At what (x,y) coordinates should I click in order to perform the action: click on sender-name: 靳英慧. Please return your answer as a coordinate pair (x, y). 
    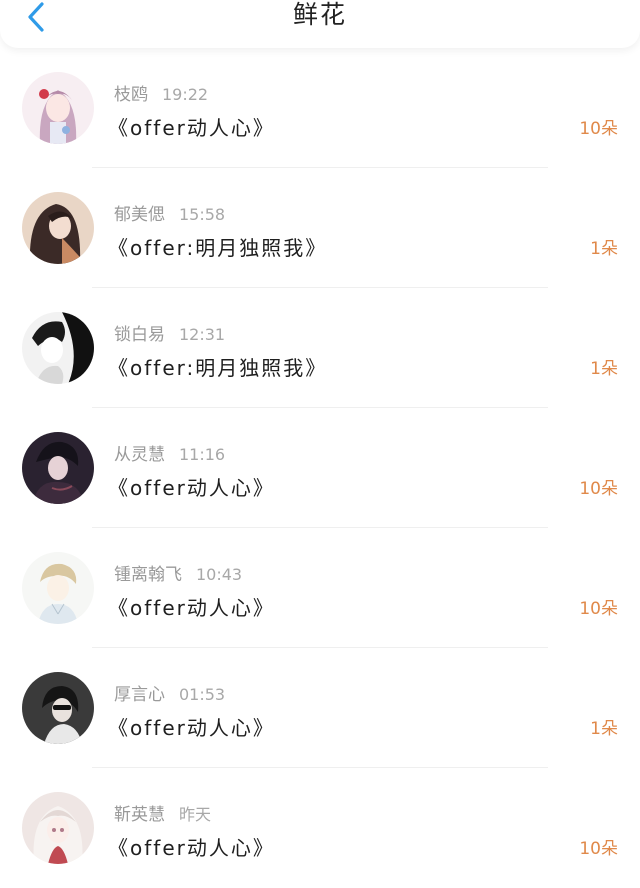
    Looking at the image, I should click on (139, 815).